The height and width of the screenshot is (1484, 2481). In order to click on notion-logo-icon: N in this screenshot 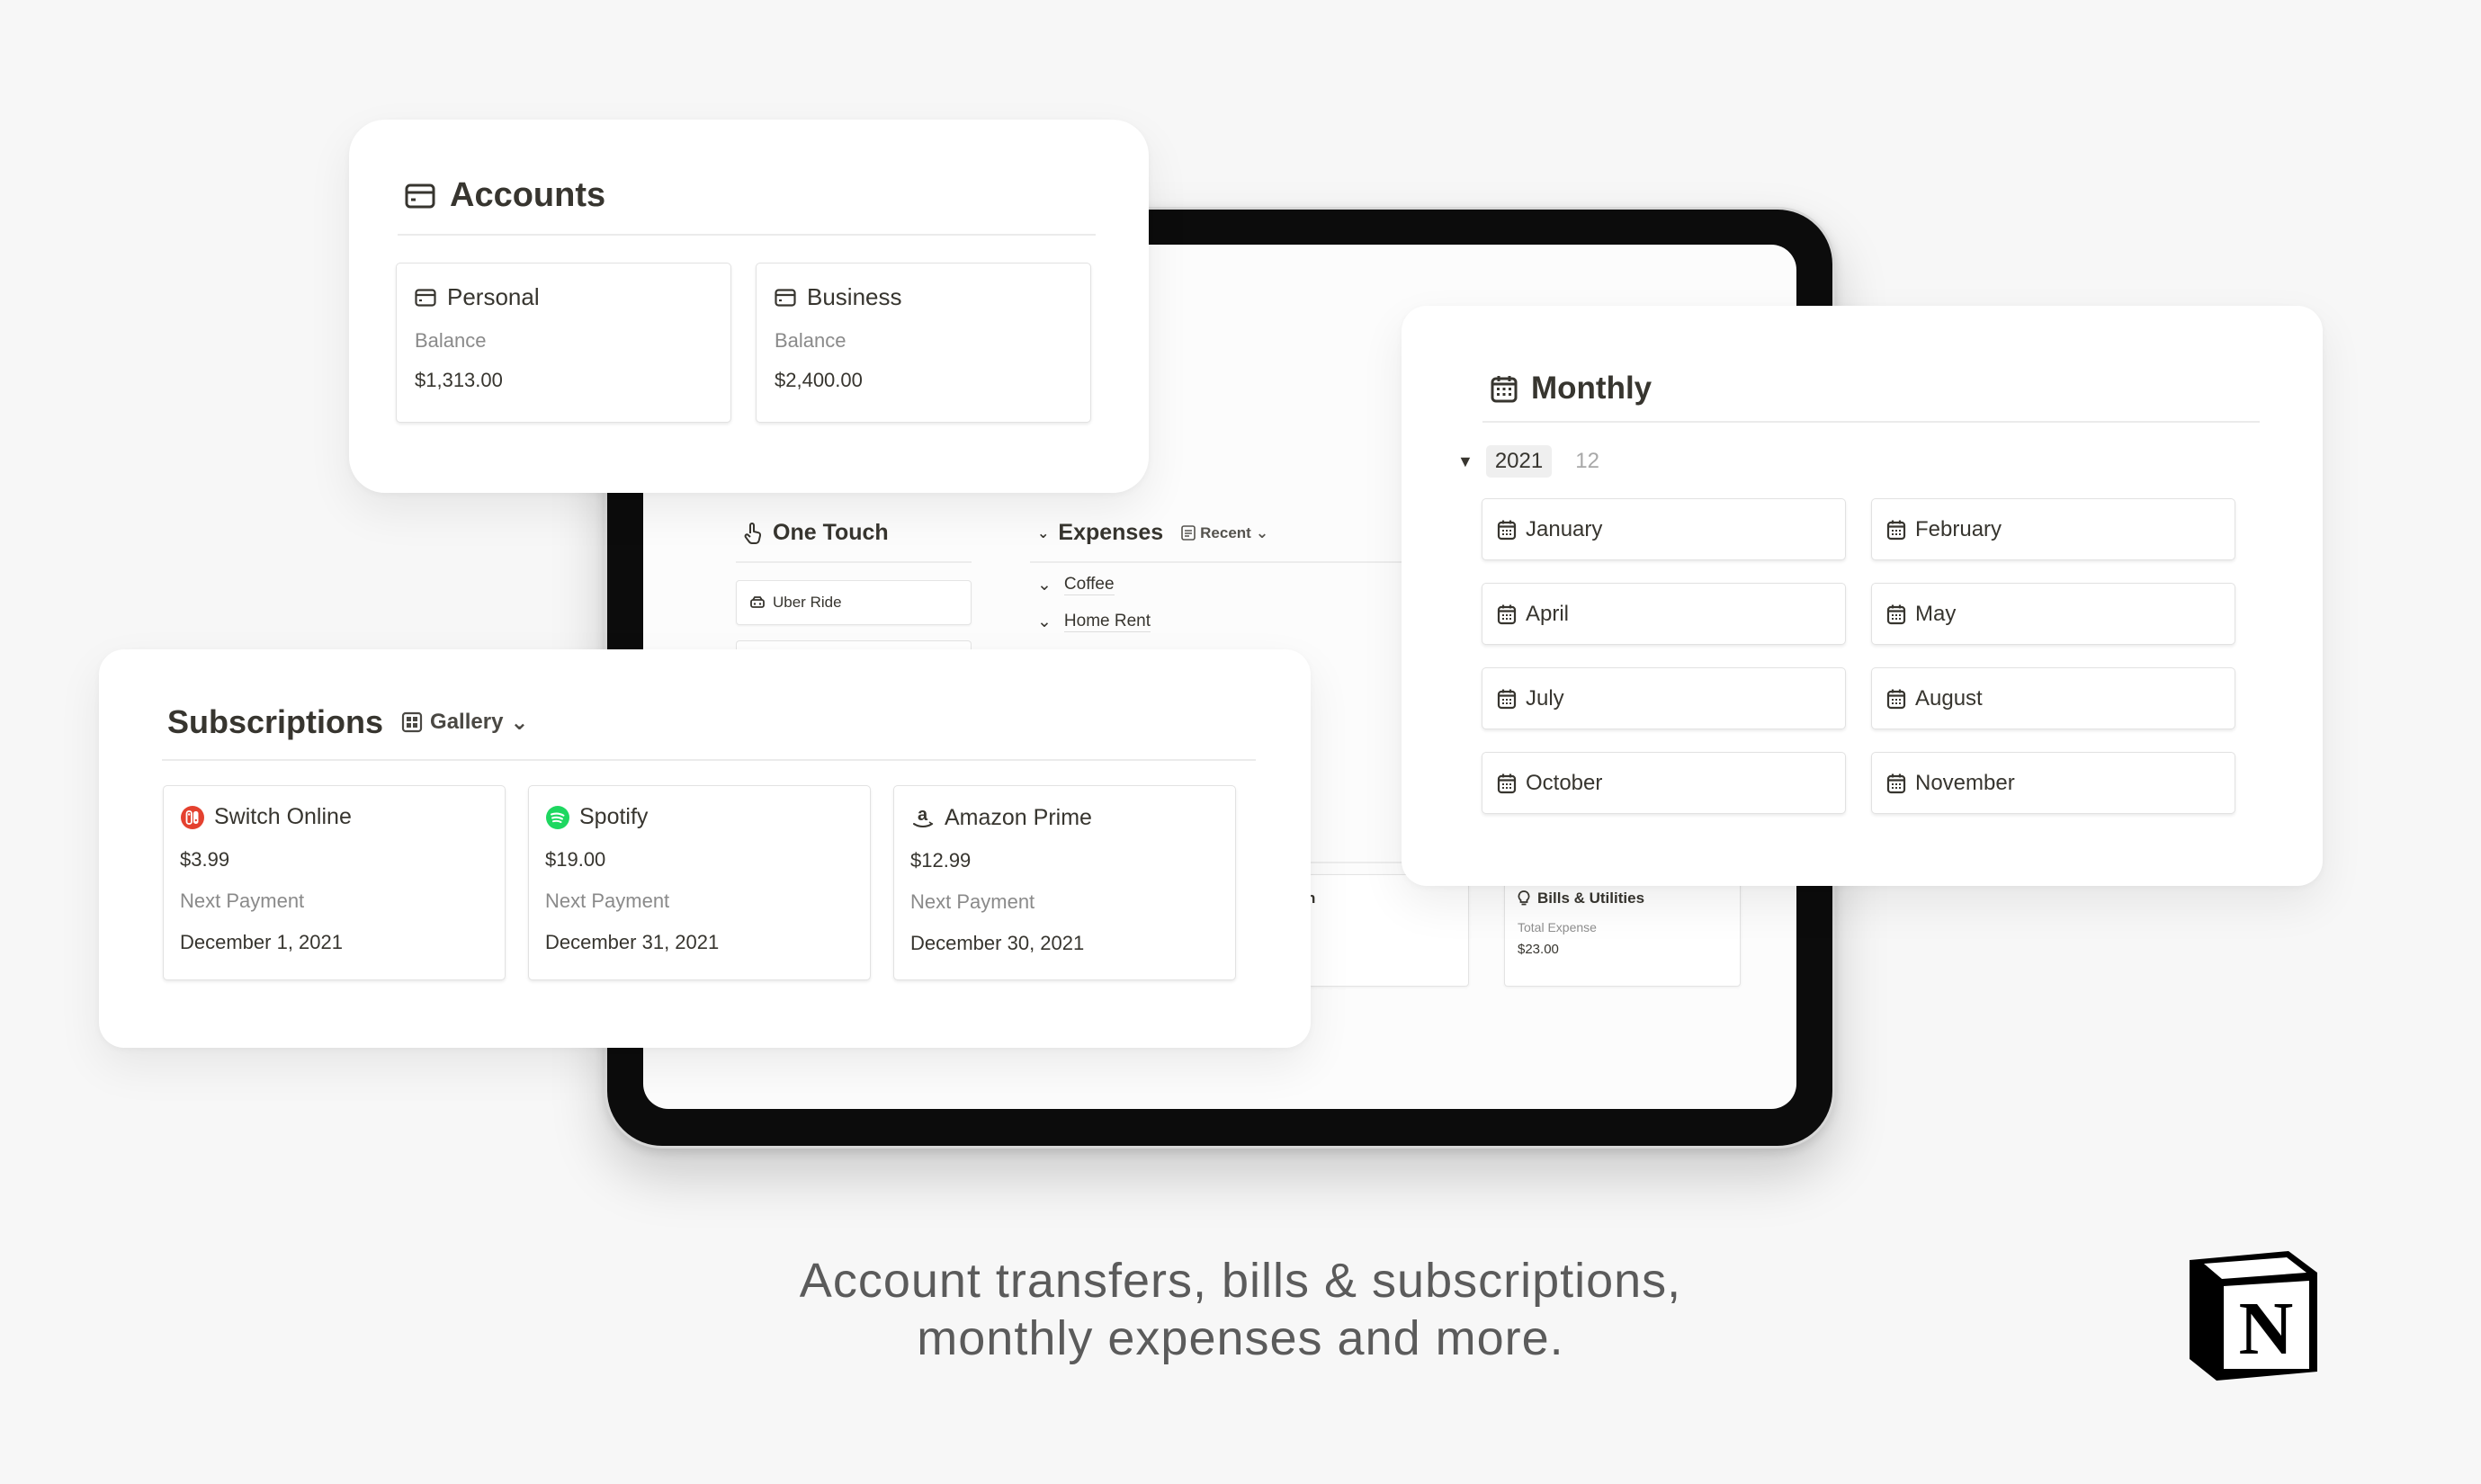, I will do `click(2253, 1311)`.